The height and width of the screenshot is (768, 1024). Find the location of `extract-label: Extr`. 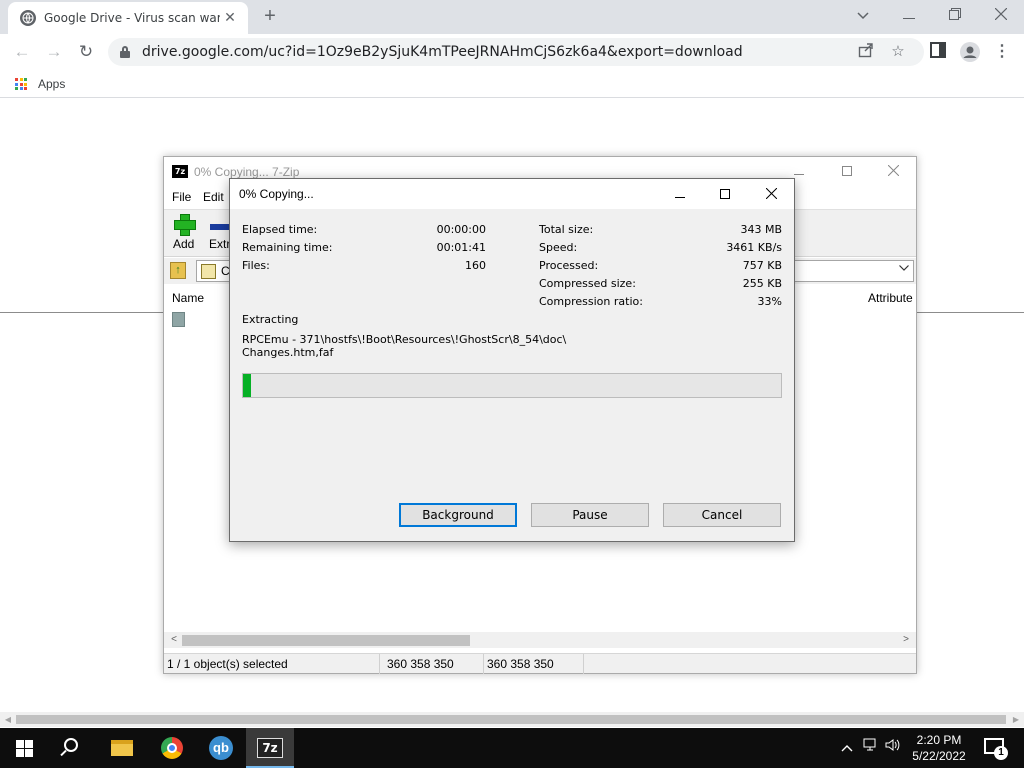

extract-label: Extr is located at coordinates (220, 244).